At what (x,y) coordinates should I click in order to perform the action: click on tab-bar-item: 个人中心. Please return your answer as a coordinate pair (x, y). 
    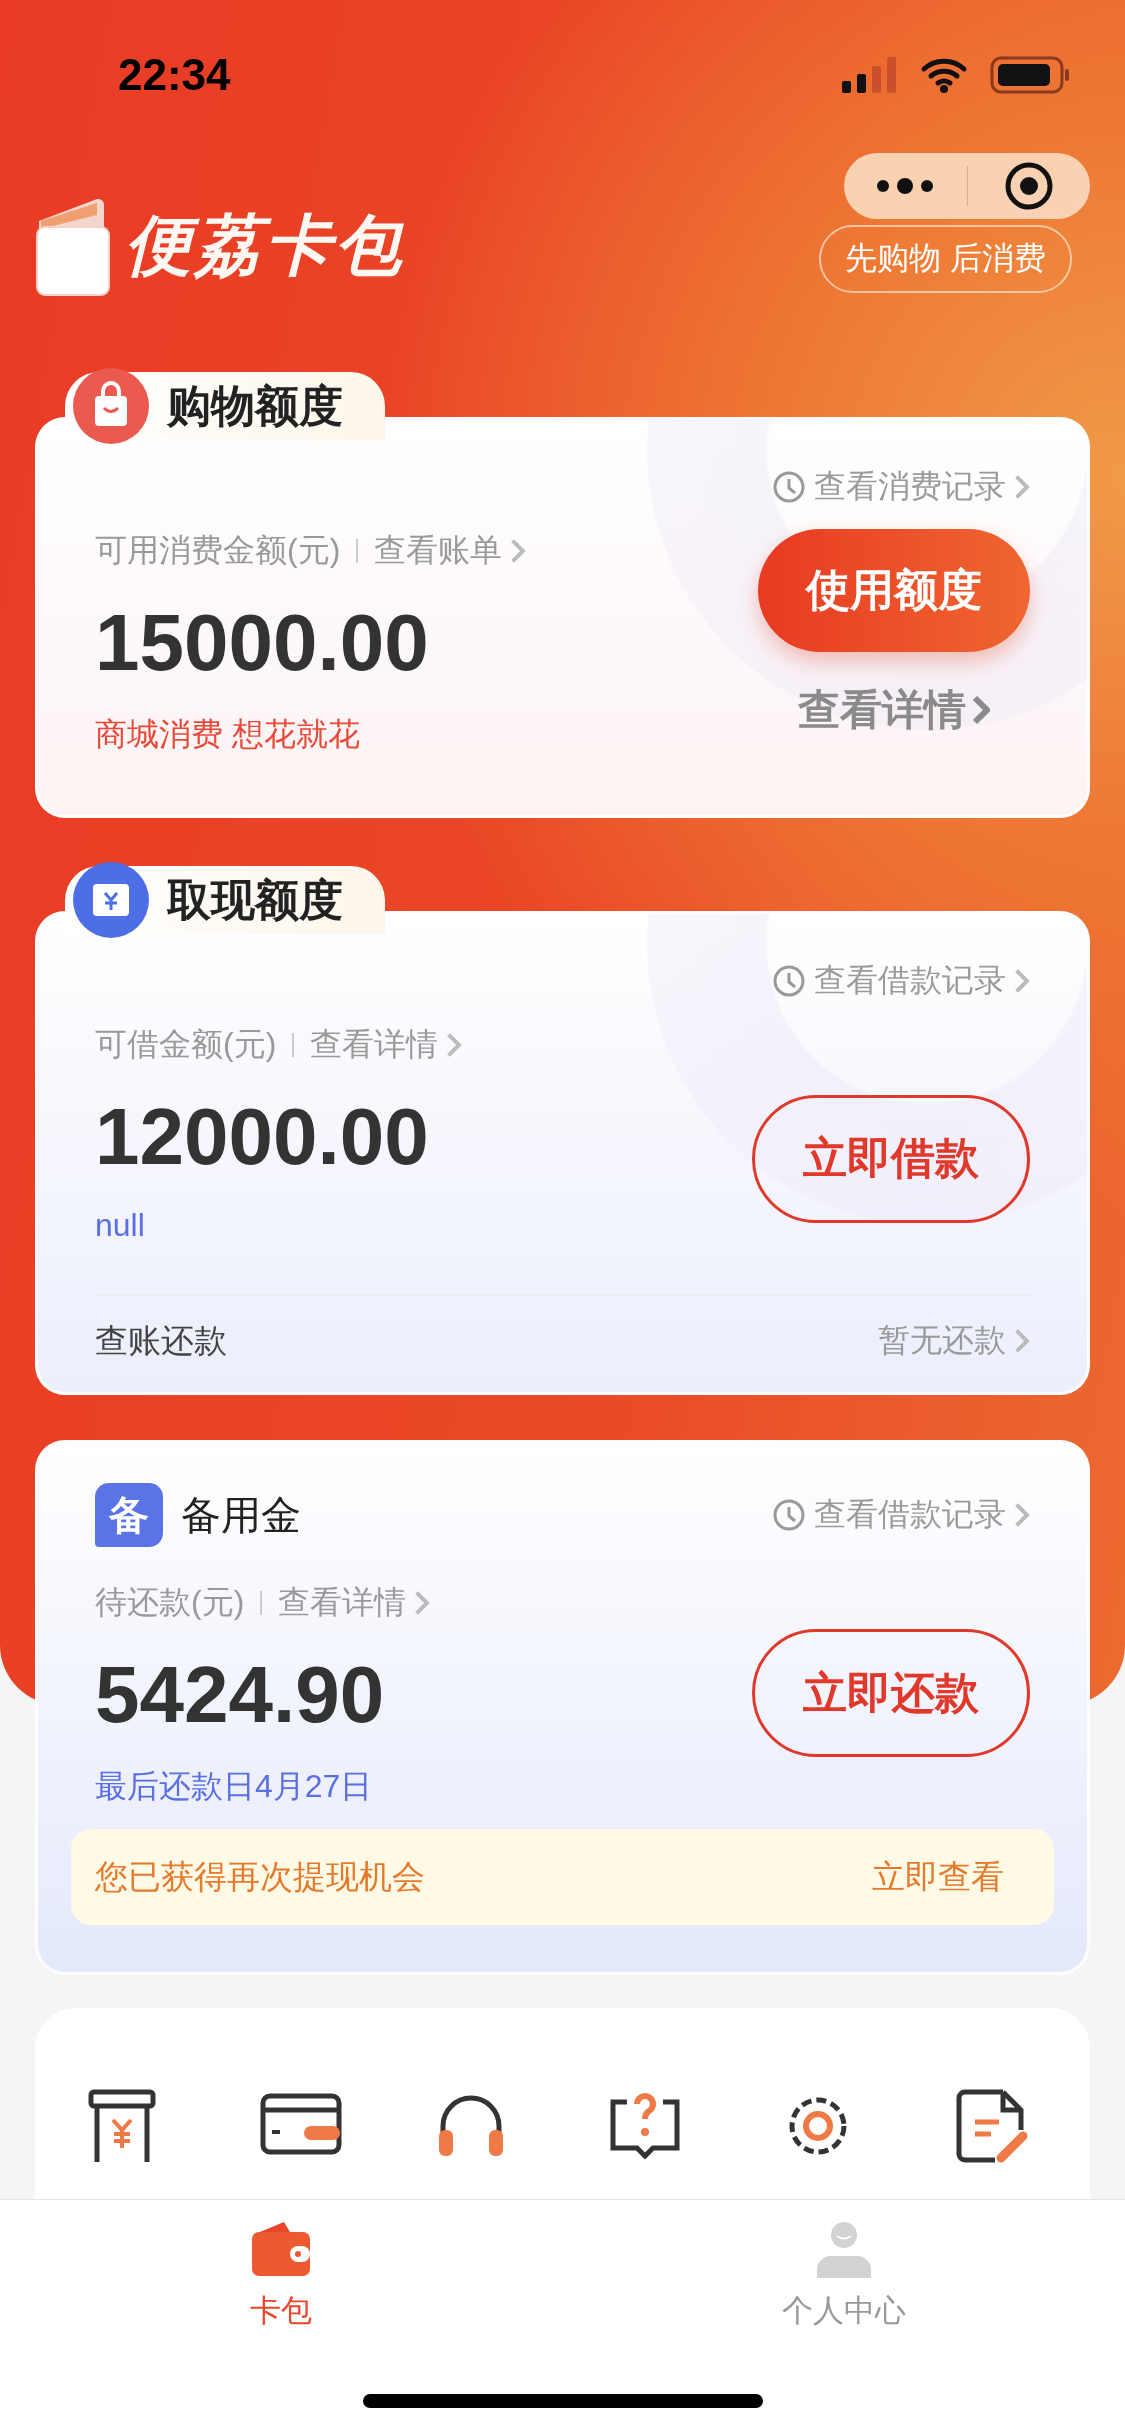
    Looking at the image, I should click on (843, 2275).